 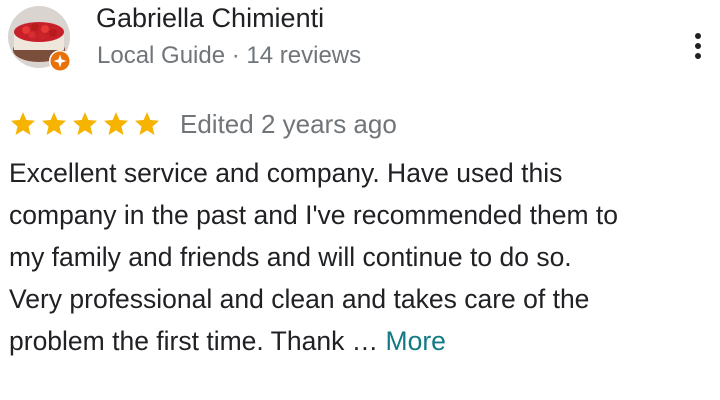 What do you see at coordinates (416, 341) in the screenshot?
I see `more-link: More` at bounding box center [416, 341].